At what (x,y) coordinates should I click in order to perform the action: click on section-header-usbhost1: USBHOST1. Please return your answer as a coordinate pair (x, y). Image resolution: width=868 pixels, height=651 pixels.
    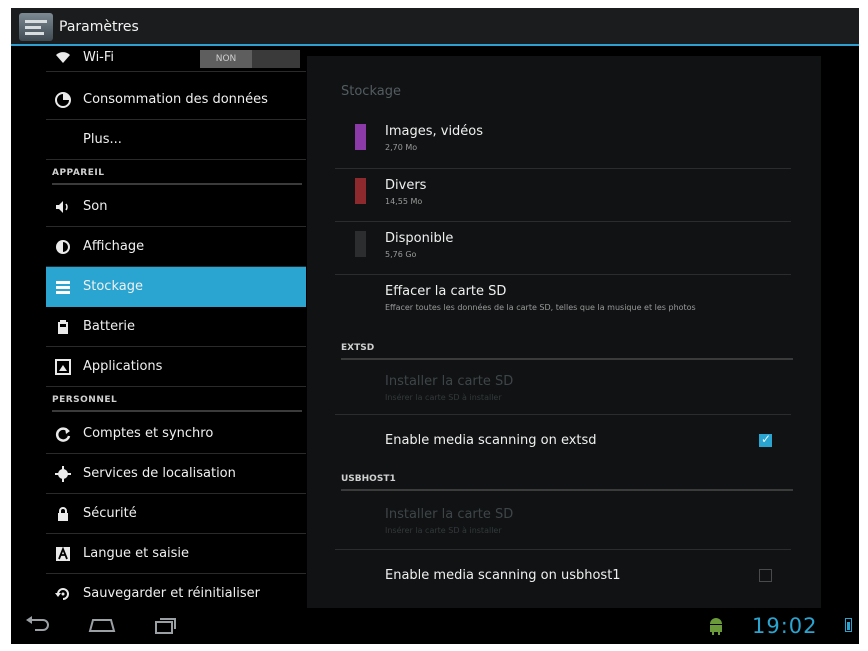
    Looking at the image, I should click on (567, 482).